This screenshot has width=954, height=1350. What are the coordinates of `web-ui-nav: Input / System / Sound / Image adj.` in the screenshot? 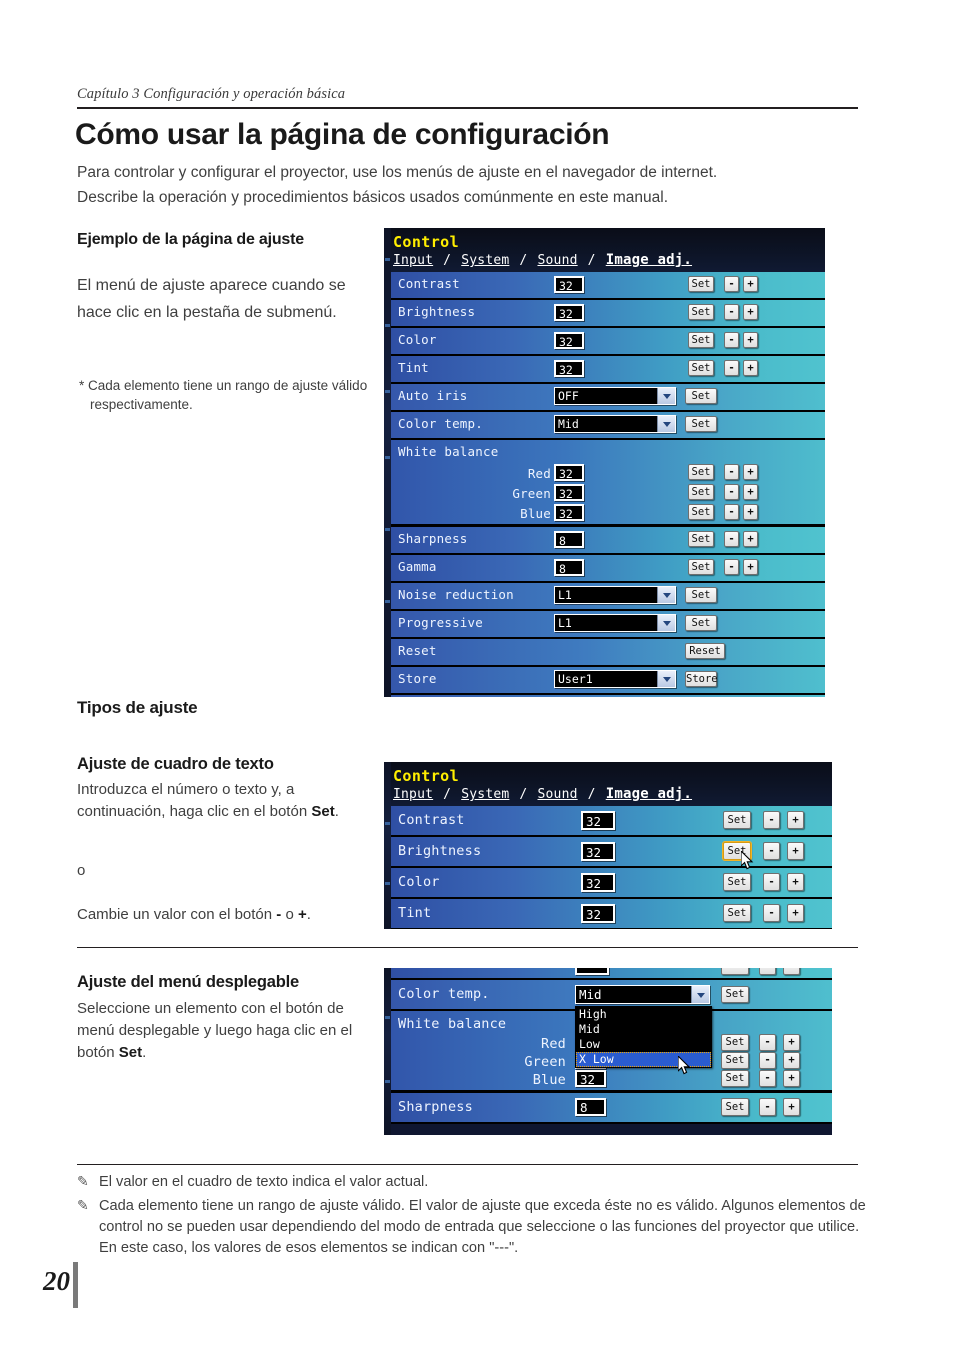 It's located at (609, 260).